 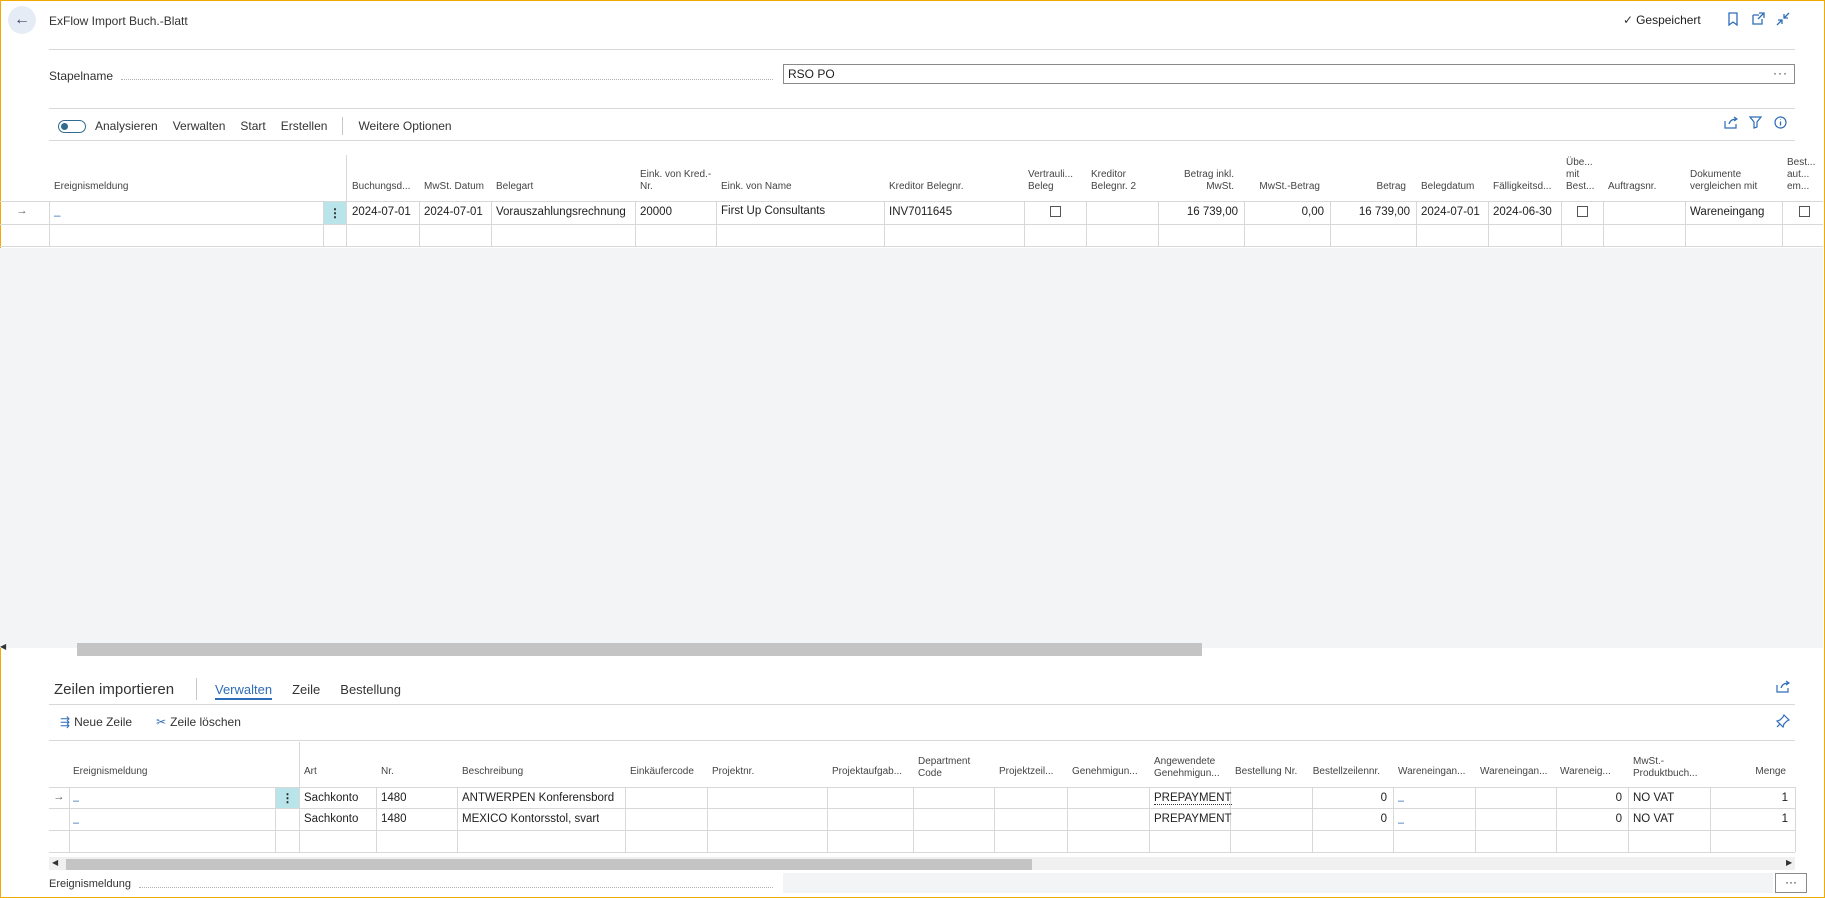 What do you see at coordinates (1783, 20) in the screenshot?
I see `collapse-icon` at bounding box center [1783, 20].